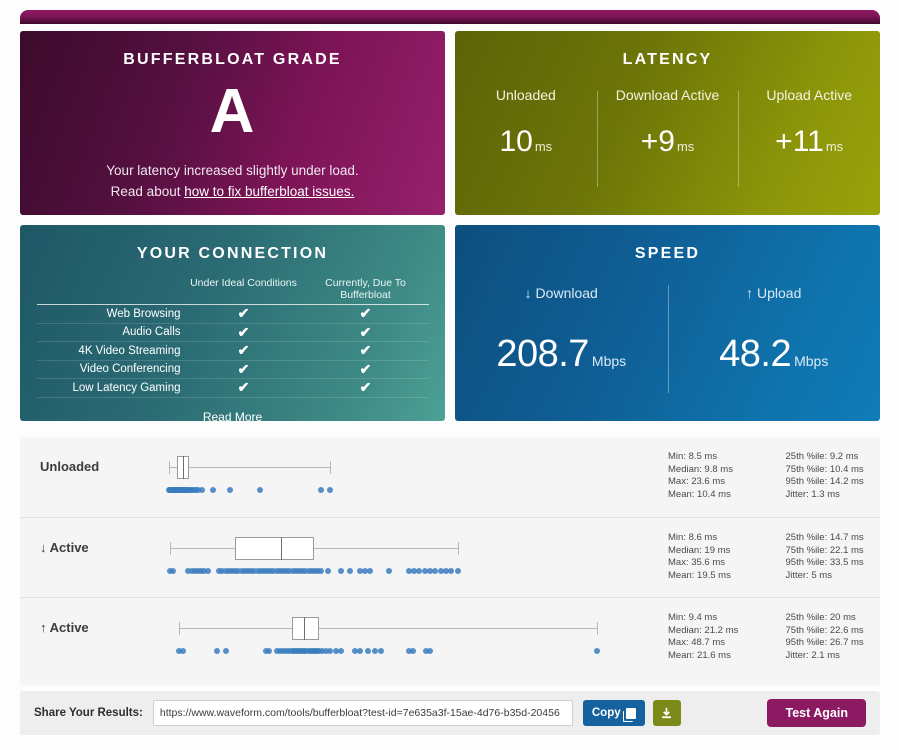  Describe the element at coordinates (699, 575) in the screenshot. I see `stat-mean: Mean: 19.5 ms` at that location.